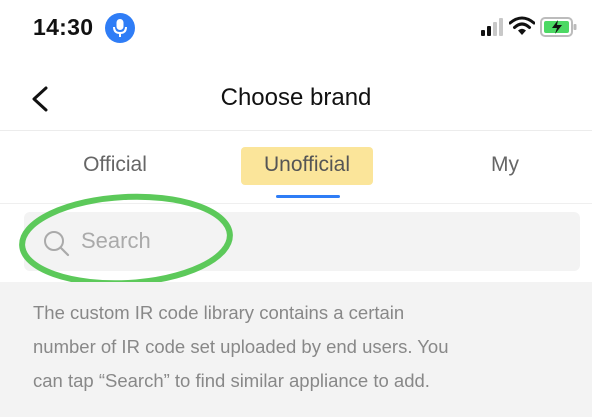  Describe the element at coordinates (63, 27) in the screenshot. I see `status-time: 14:30` at that location.